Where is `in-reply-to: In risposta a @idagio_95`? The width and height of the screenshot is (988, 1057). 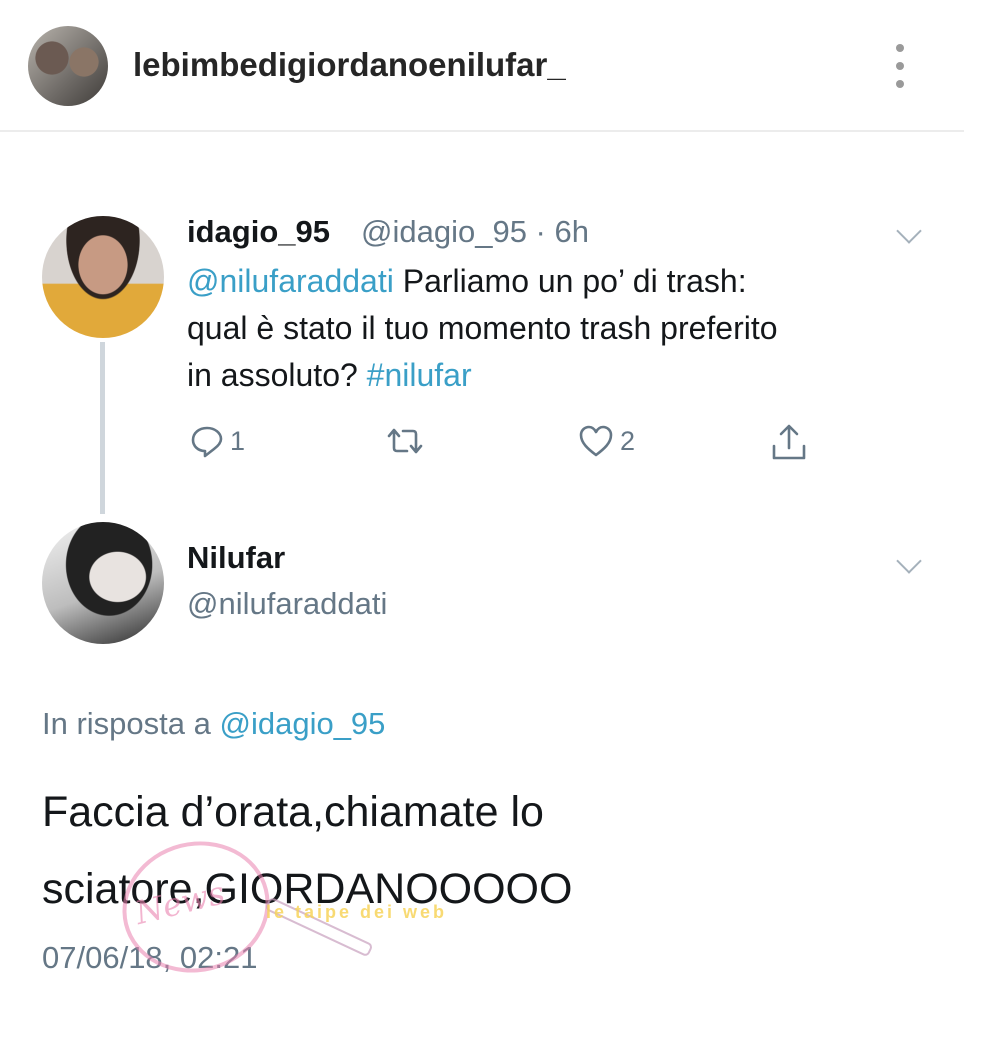
in-reply-to: In risposta a @idagio_95 is located at coordinates (213, 724).